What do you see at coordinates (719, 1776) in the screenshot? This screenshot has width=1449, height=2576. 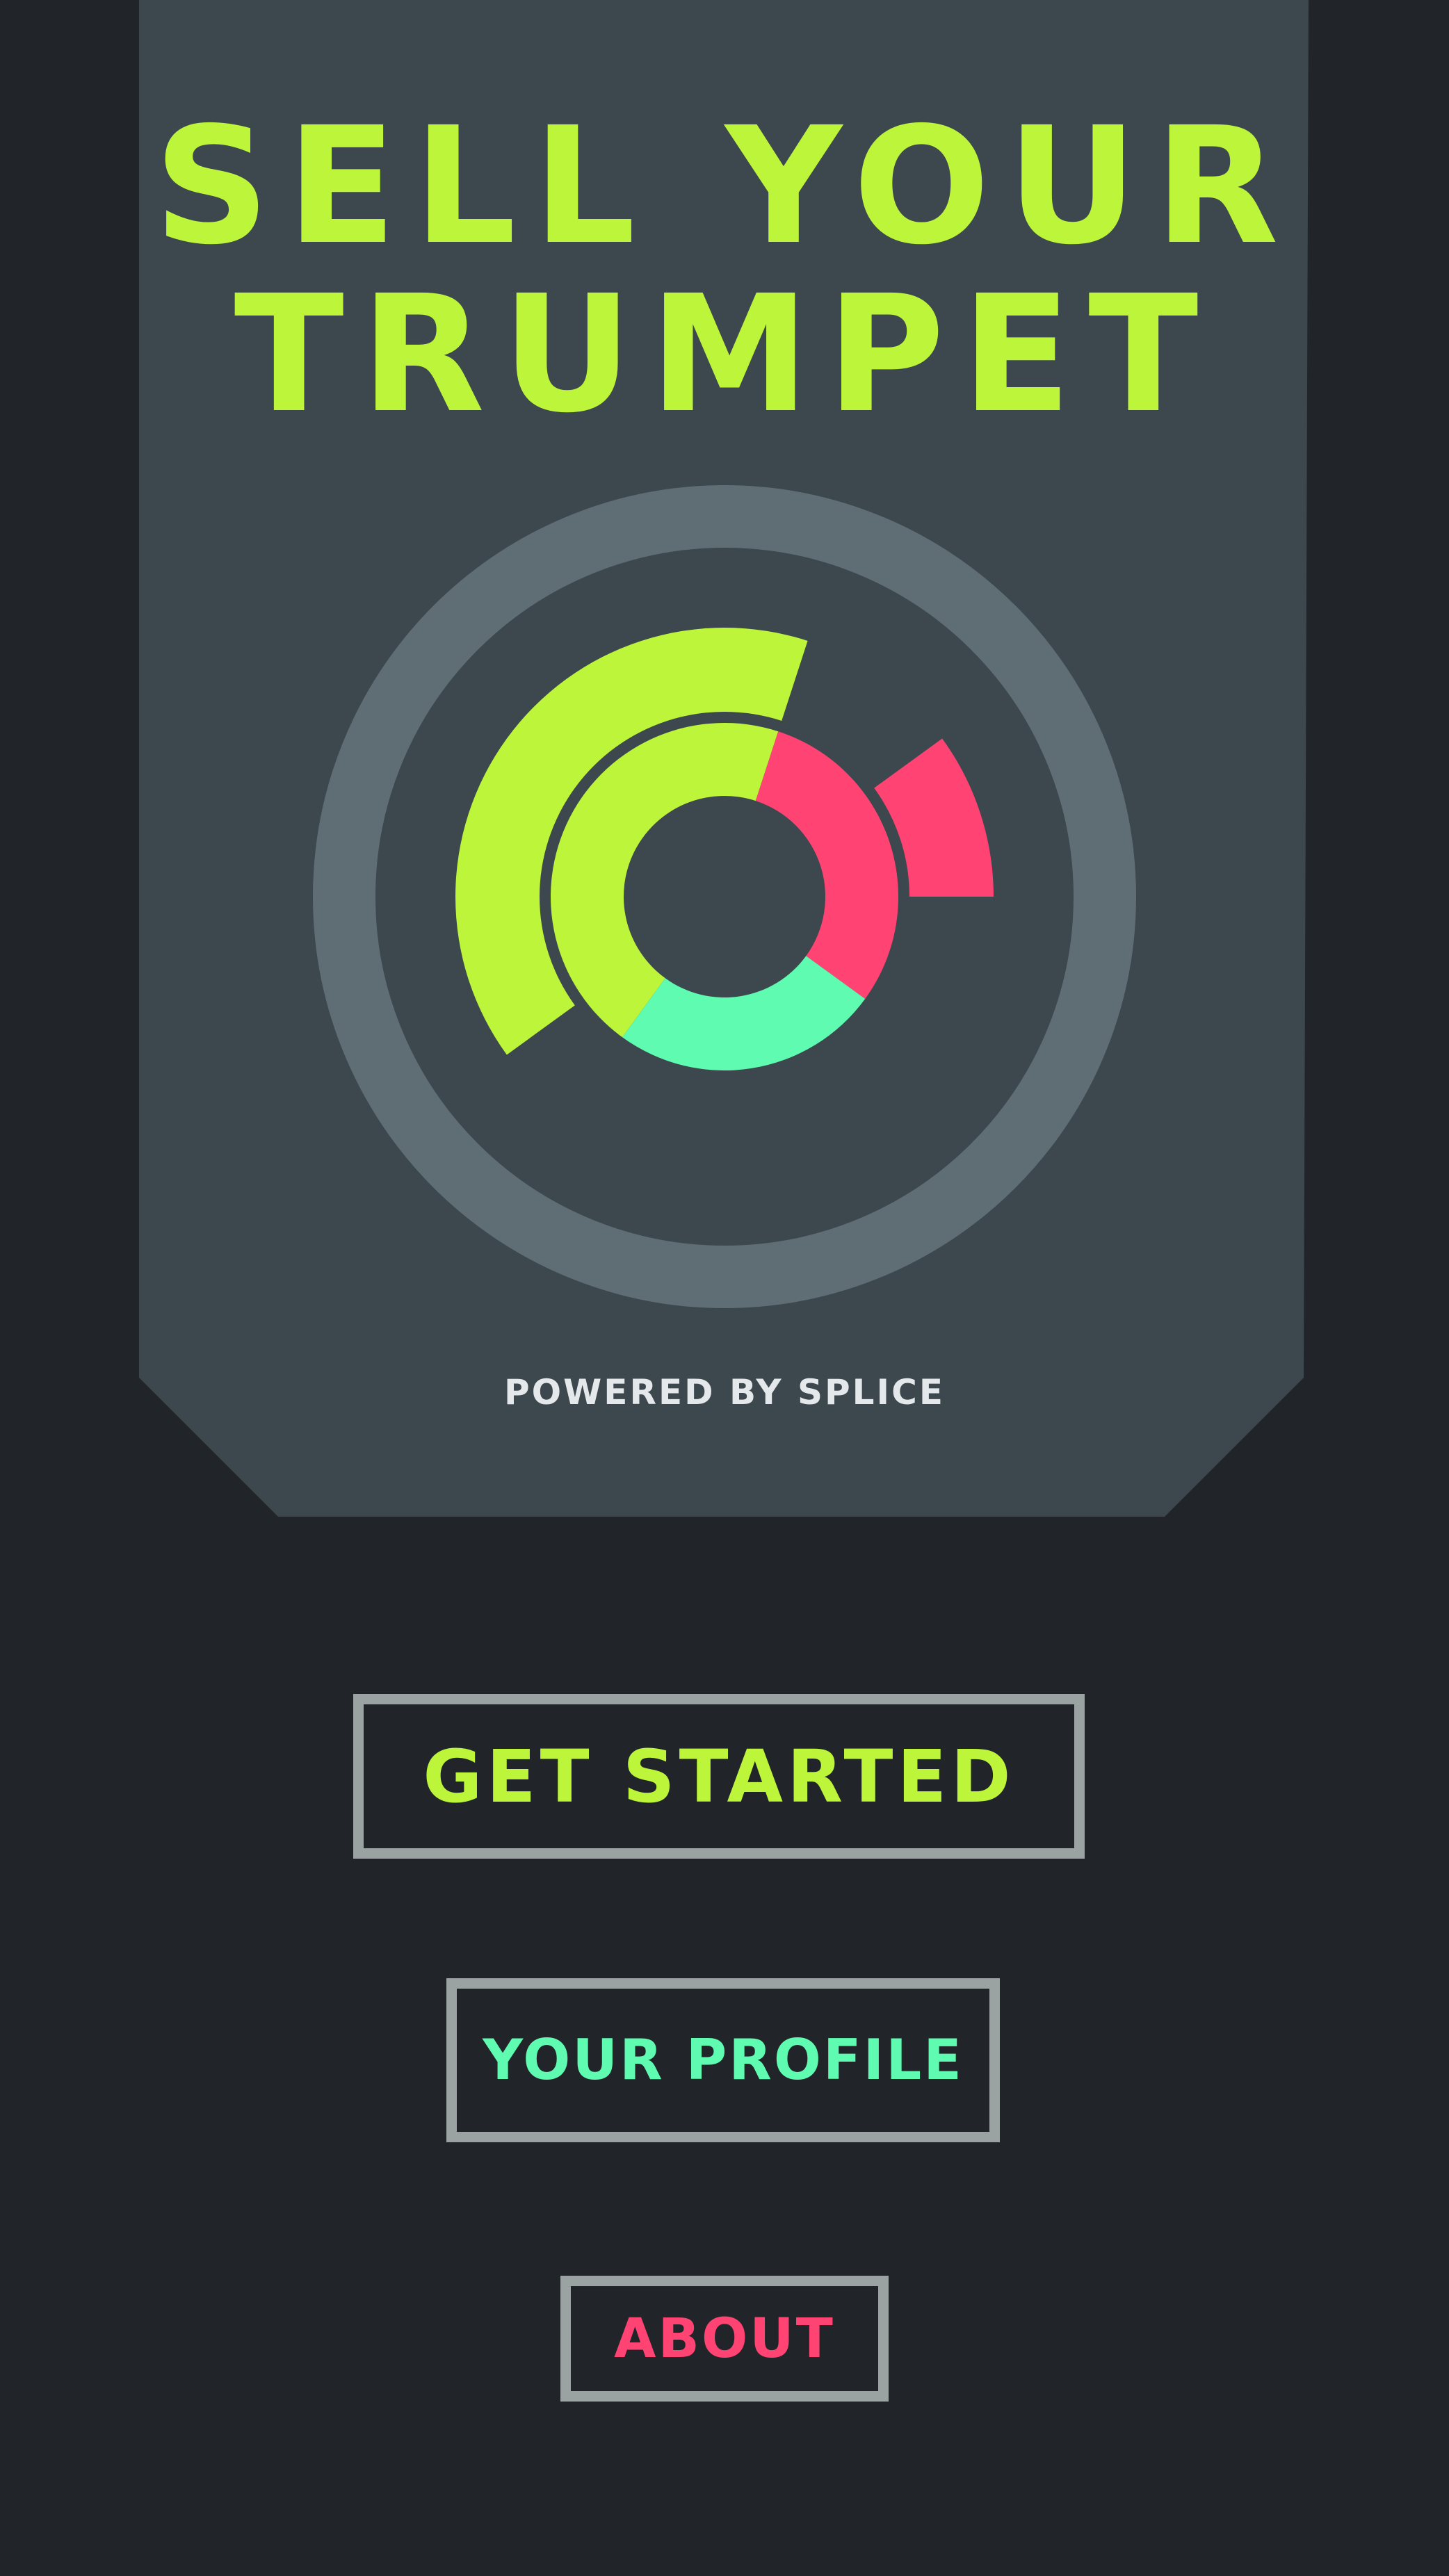 I see `get-started-button: GET STARTED` at bounding box center [719, 1776].